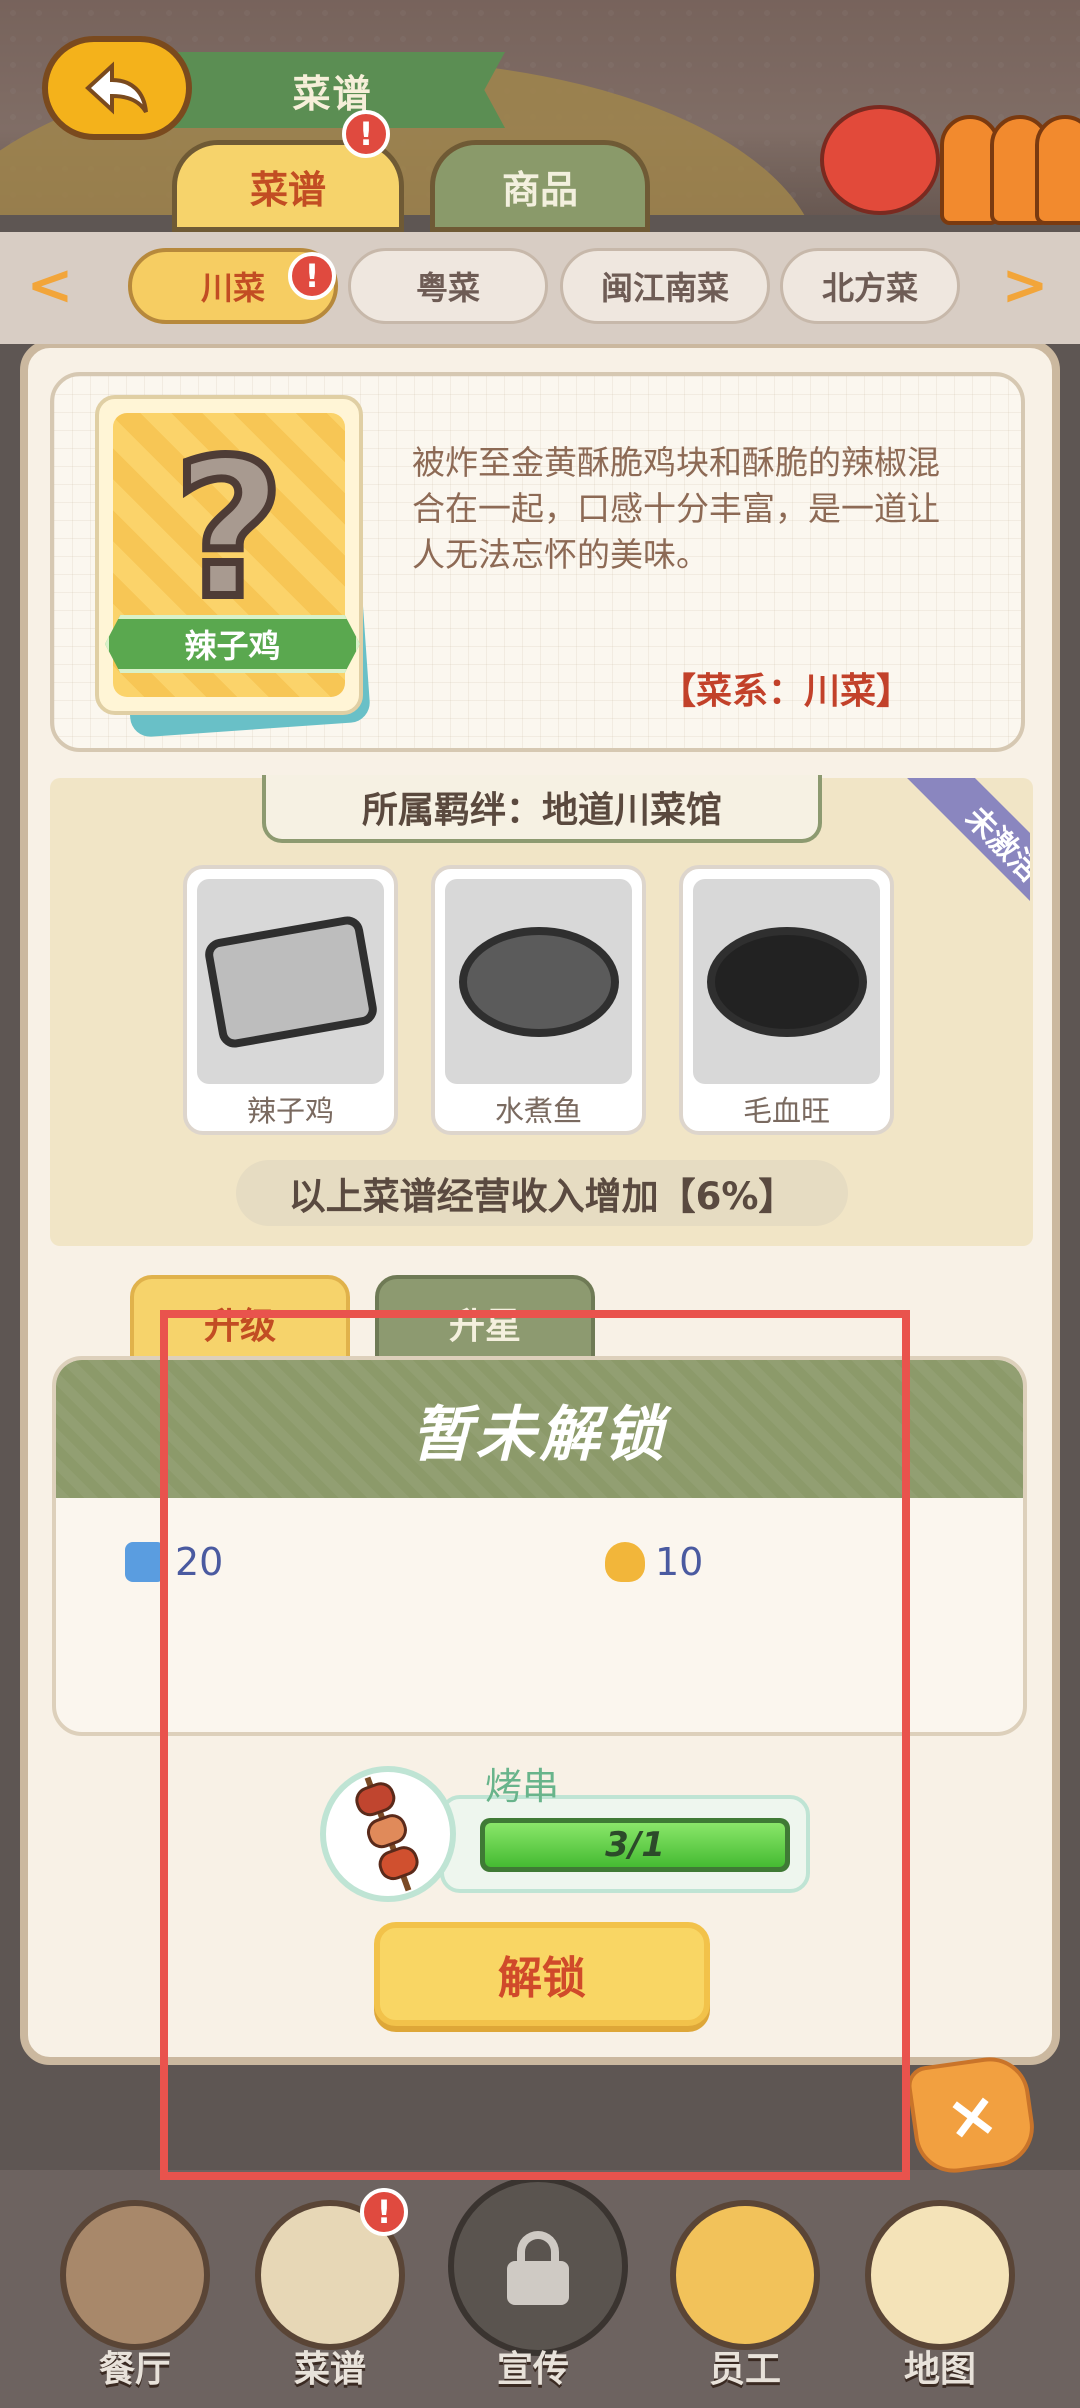  I want to click on dish-label: 辣子鸡, so click(290, 1111).